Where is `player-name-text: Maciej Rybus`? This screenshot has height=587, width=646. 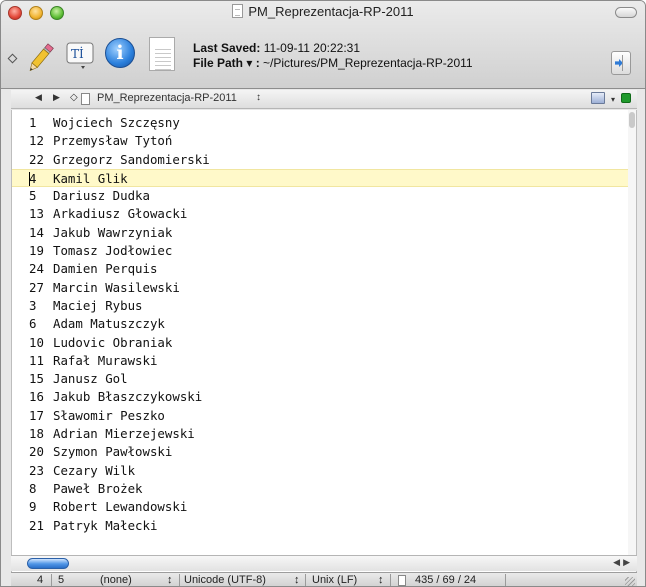
player-name-text: Maciej Rybus is located at coordinates (98, 305).